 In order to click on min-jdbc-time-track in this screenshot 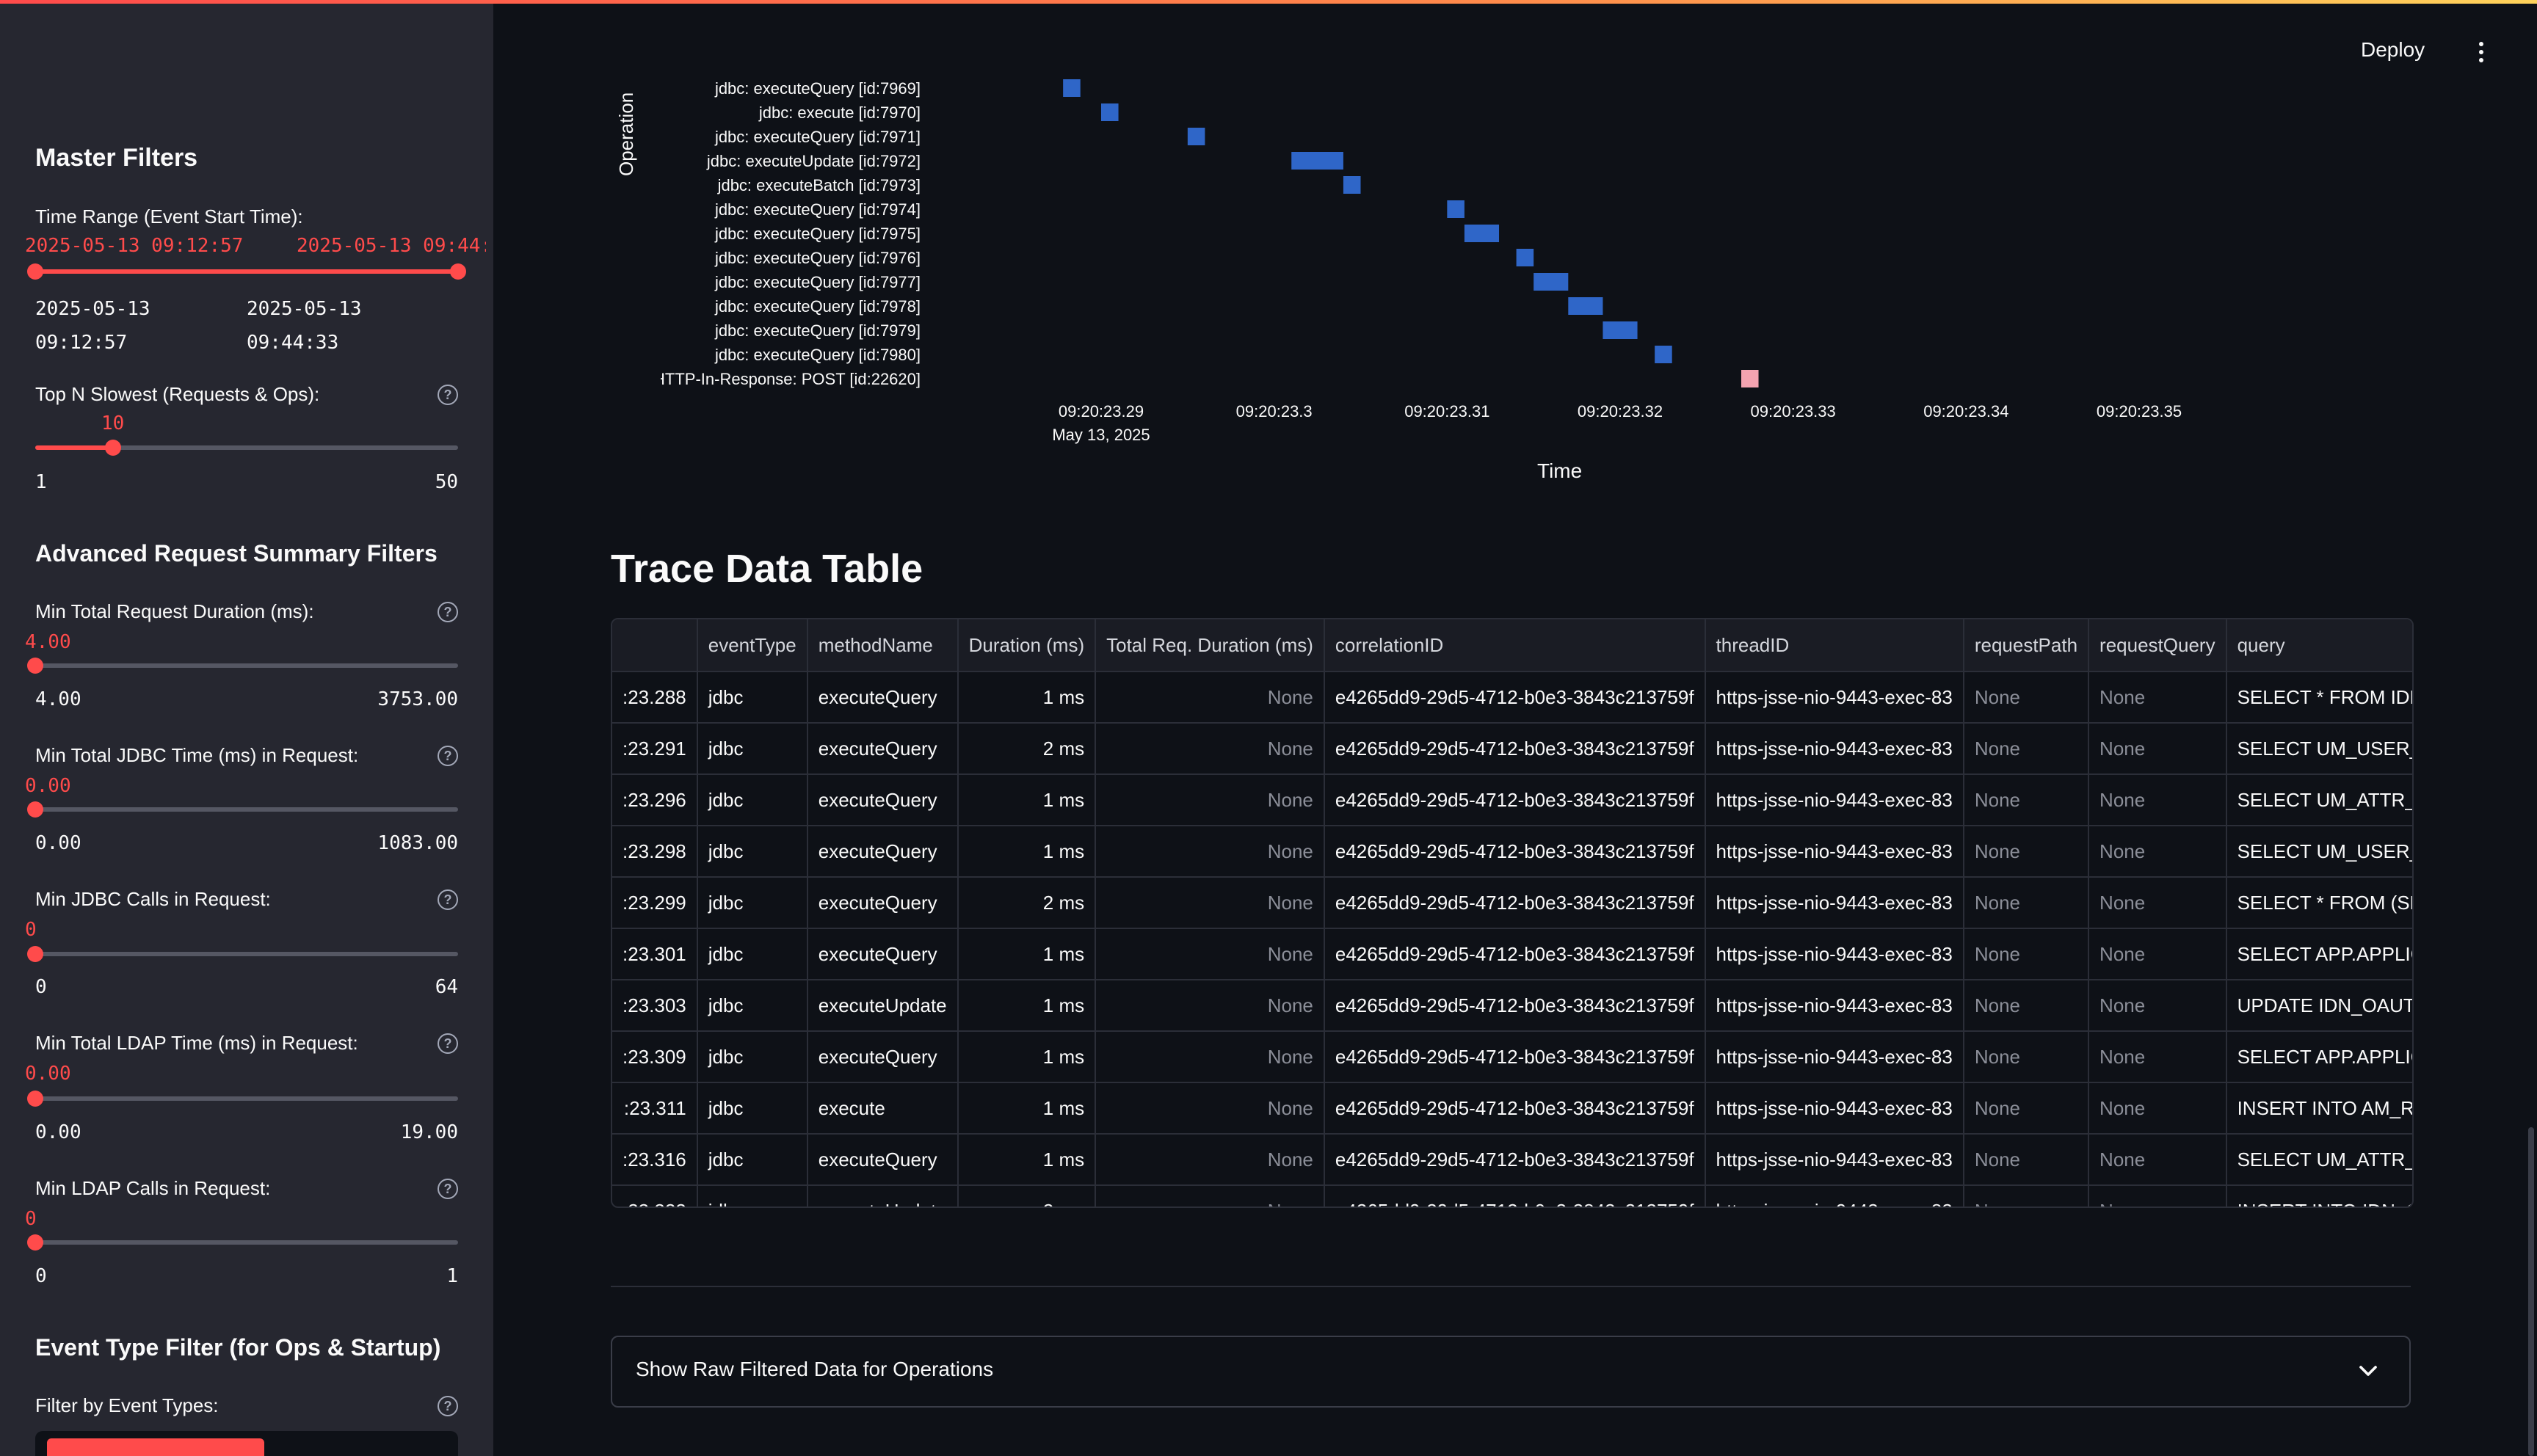, I will do `click(246, 810)`.